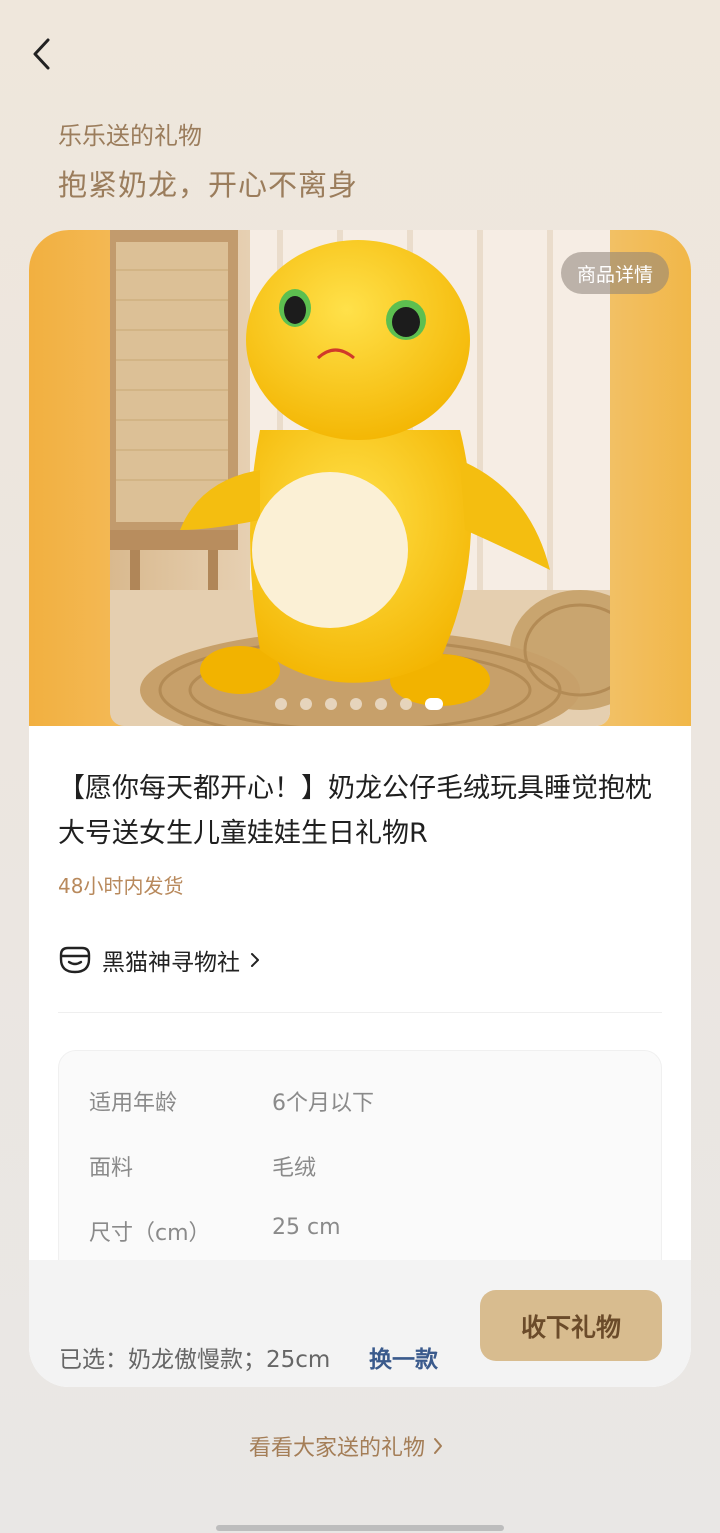 The width and height of the screenshot is (720, 1533). What do you see at coordinates (133, 1103) in the screenshot?
I see `spec-key: 适用年龄` at bounding box center [133, 1103].